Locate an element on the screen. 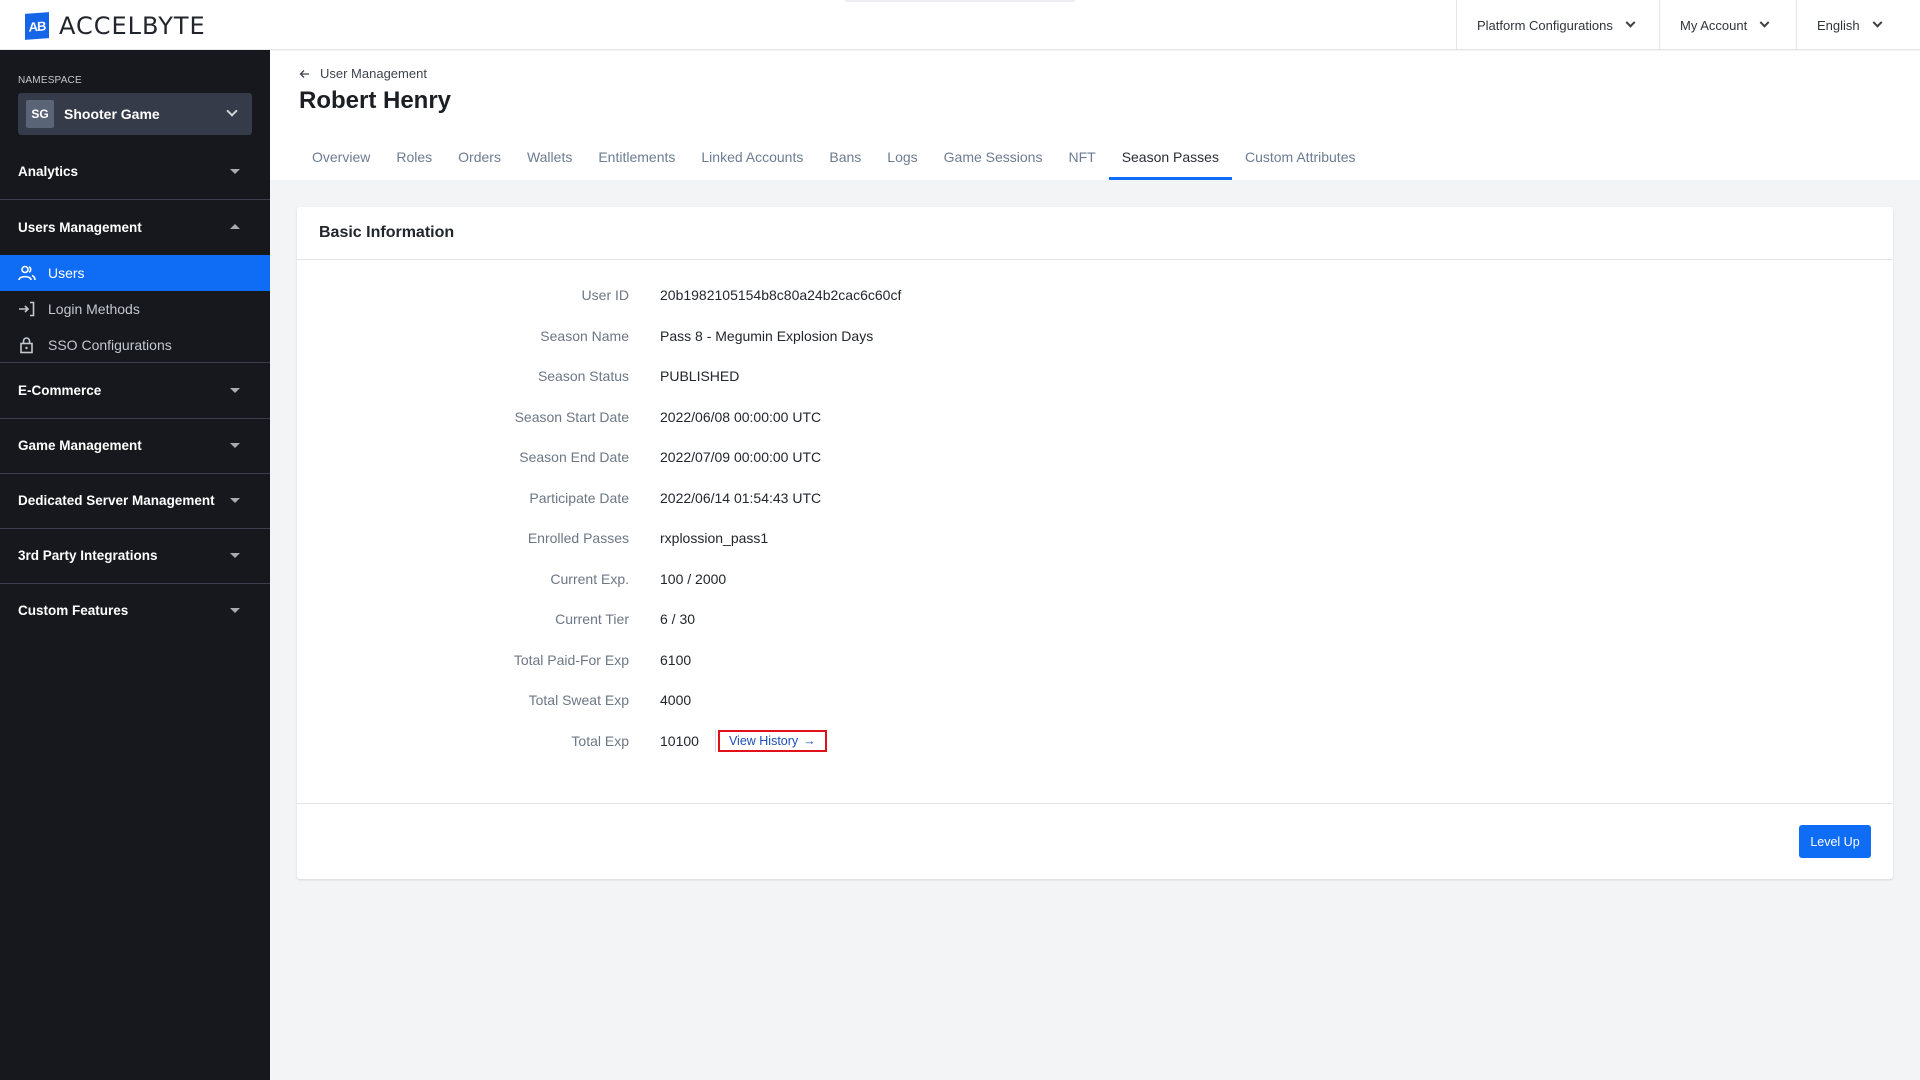 The width and height of the screenshot is (1920, 1080). info-row-participate-date: Participate Date 2022/06/14 01:54:43 UTC is located at coordinates (1095, 498).